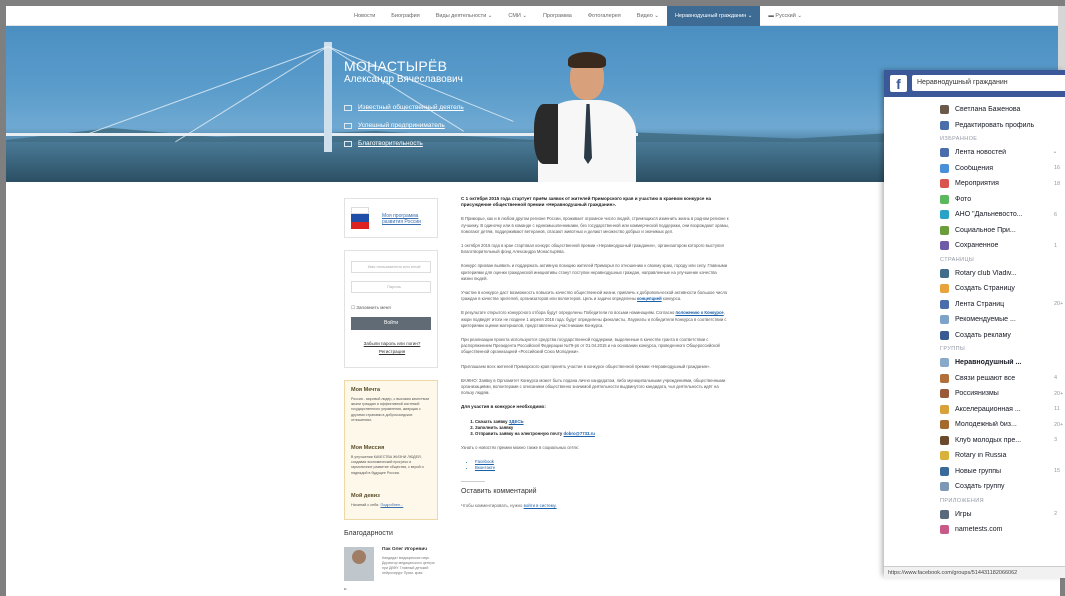 Image resolution: width=1065 pixels, height=596 pixels. Describe the element at coordinates (898, 83) in the screenshot. I see `facebook-logo-icon: f` at that location.